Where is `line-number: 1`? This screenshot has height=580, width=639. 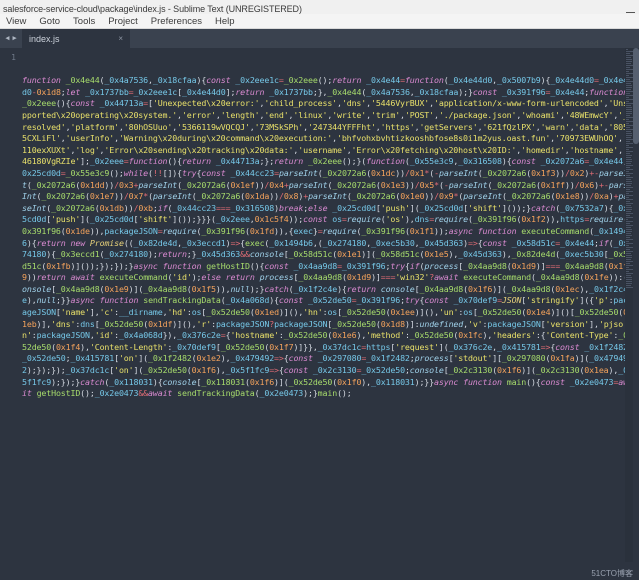 line-number: 1 is located at coordinates (13, 57).